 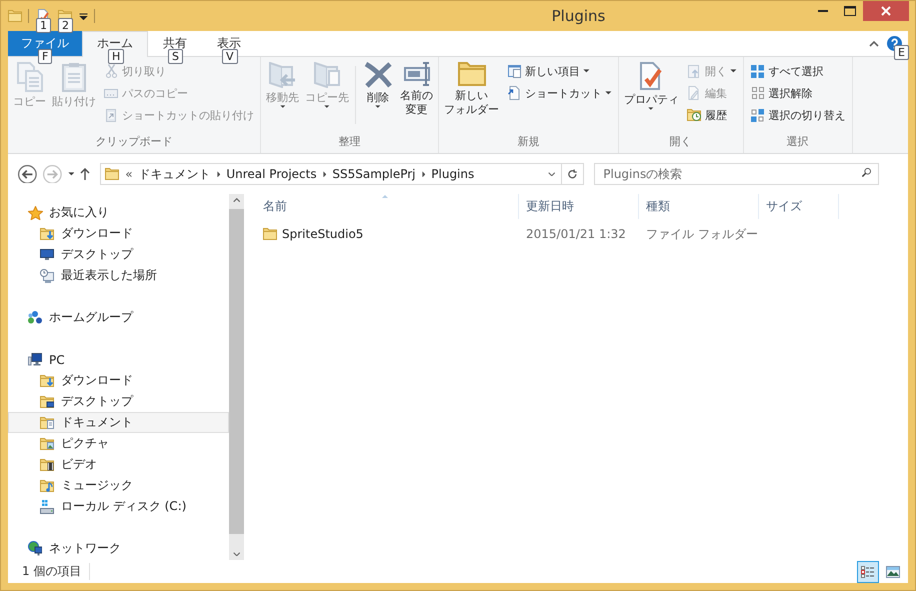 What do you see at coordinates (514, 71) in the screenshot?
I see `new-item-icon` at bounding box center [514, 71].